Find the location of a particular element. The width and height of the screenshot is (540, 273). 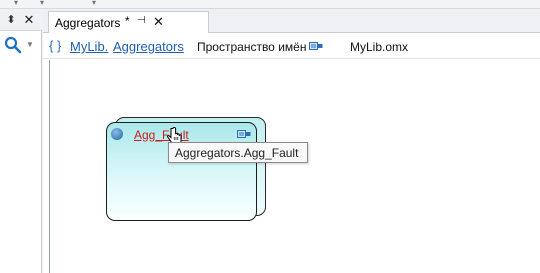

search-icon is located at coordinates (13, 45).